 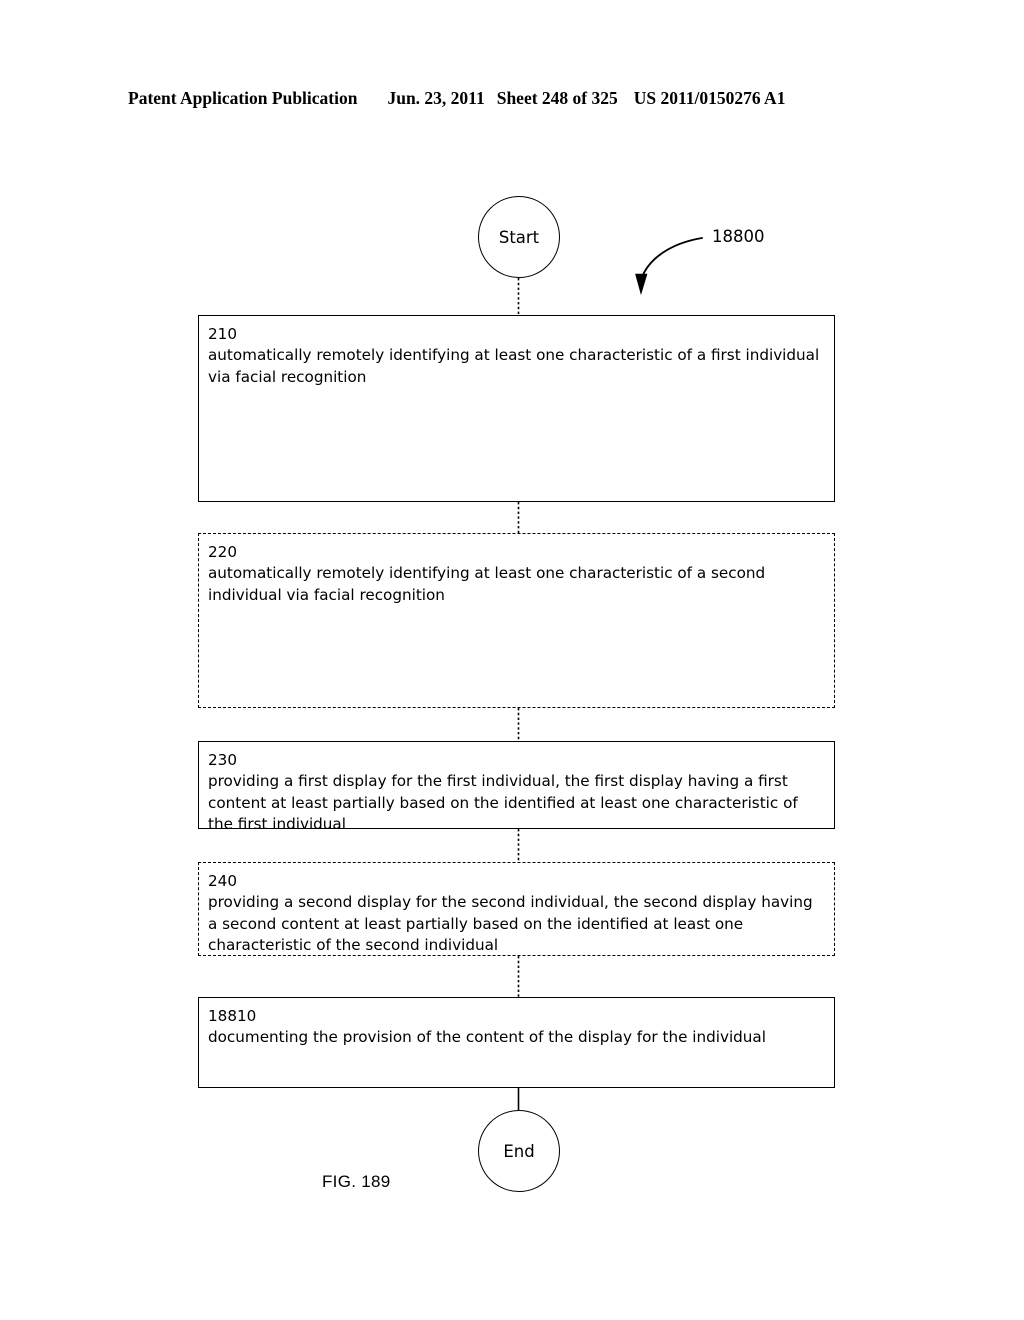 I want to click on flowchart-start-node: Start, so click(x=519, y=237).